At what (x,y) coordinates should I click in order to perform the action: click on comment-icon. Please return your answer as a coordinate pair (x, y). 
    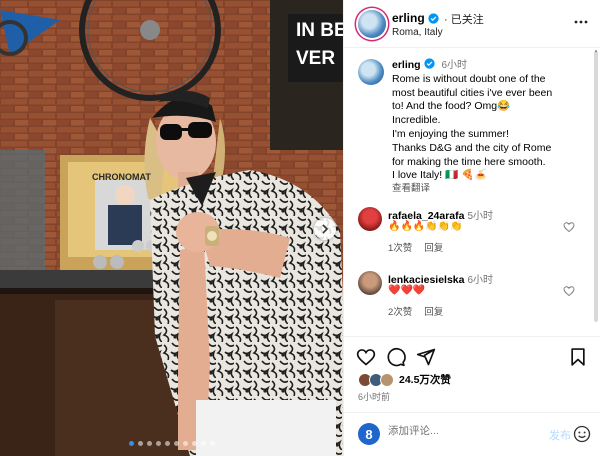
    Looking at the image, I should click on (396, 357).